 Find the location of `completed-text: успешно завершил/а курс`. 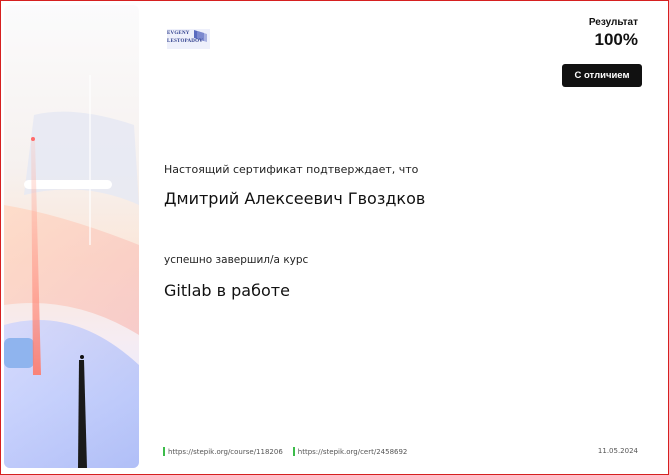

completed-text: успешно завершил/а курс is located at coordinates (236, 260).